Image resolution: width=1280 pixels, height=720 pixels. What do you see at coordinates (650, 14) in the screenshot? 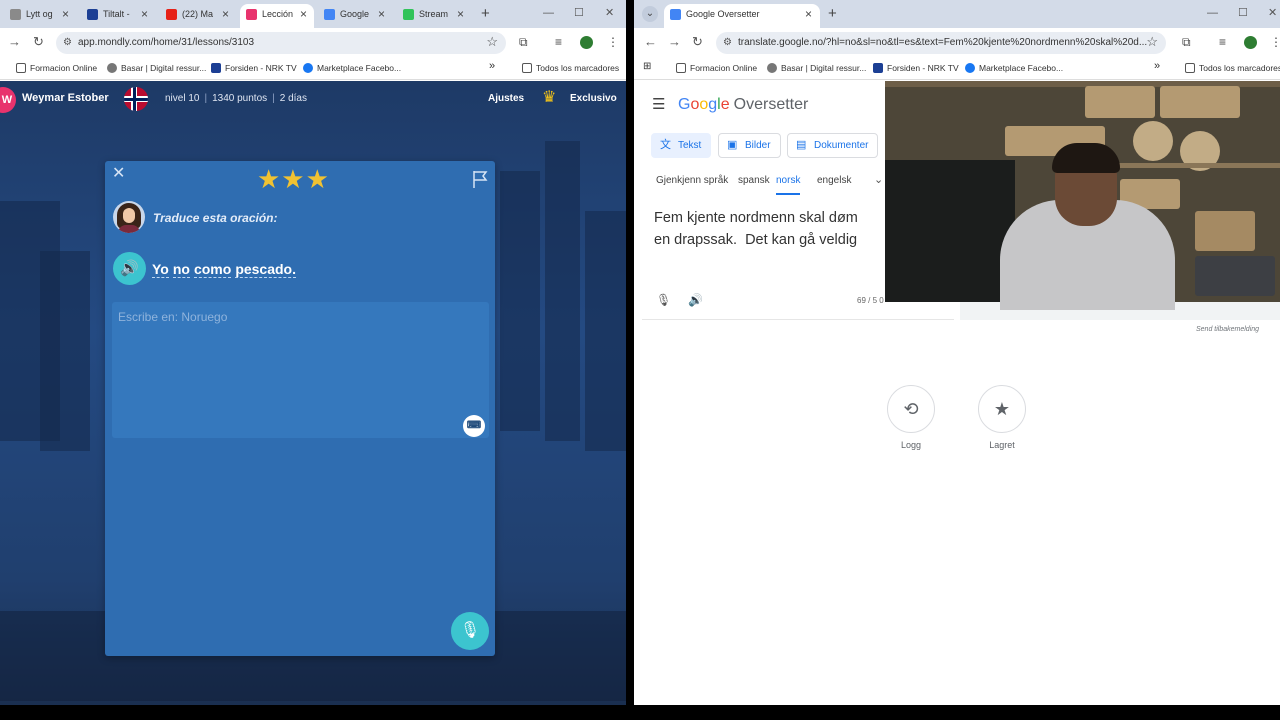
I see `tab-search-icon: ⌄` at bounding box center [650, 14].